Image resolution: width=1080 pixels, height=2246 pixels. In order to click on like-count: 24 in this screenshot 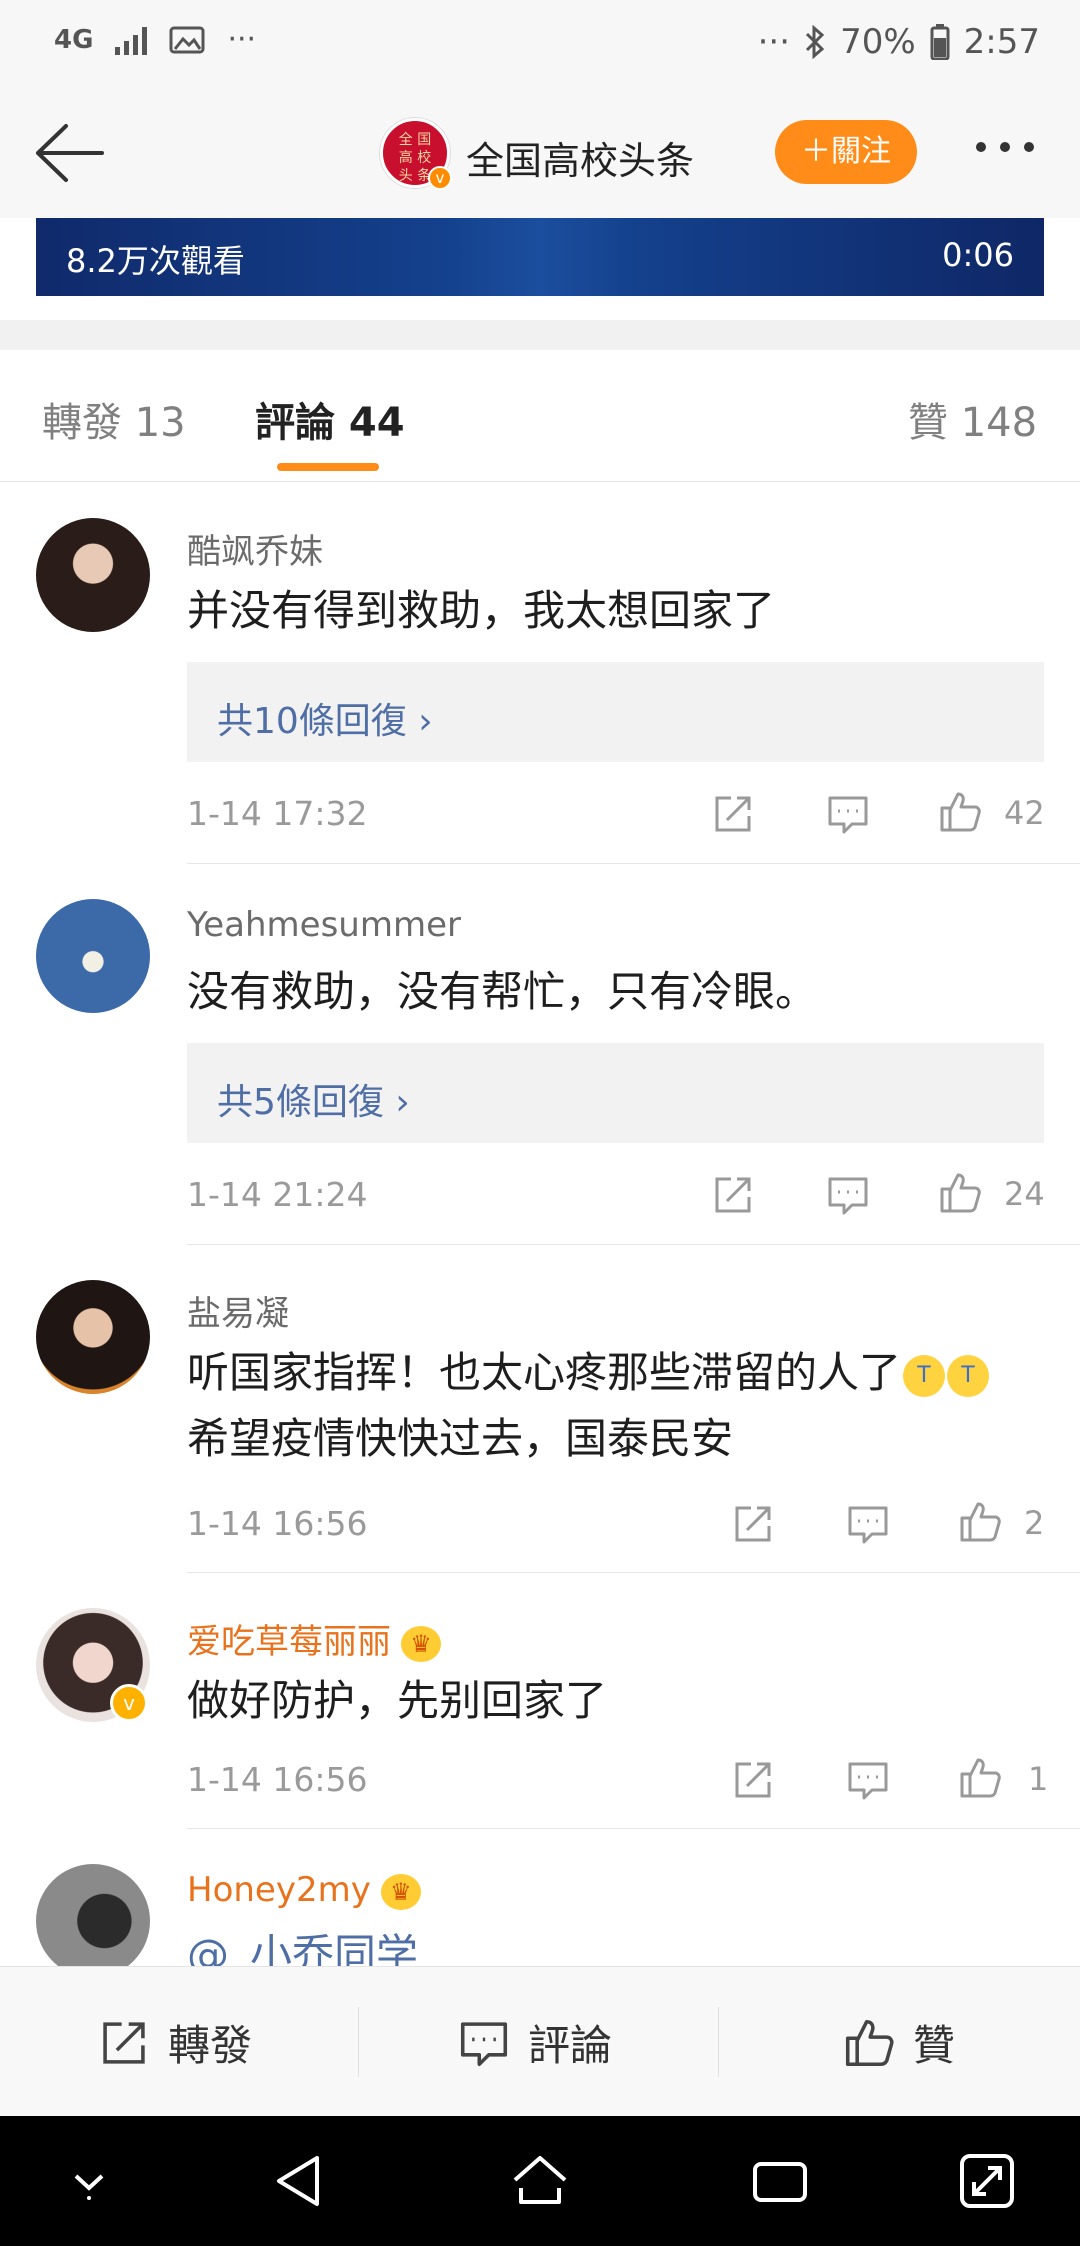, I will do `click(1024, 1194)`.